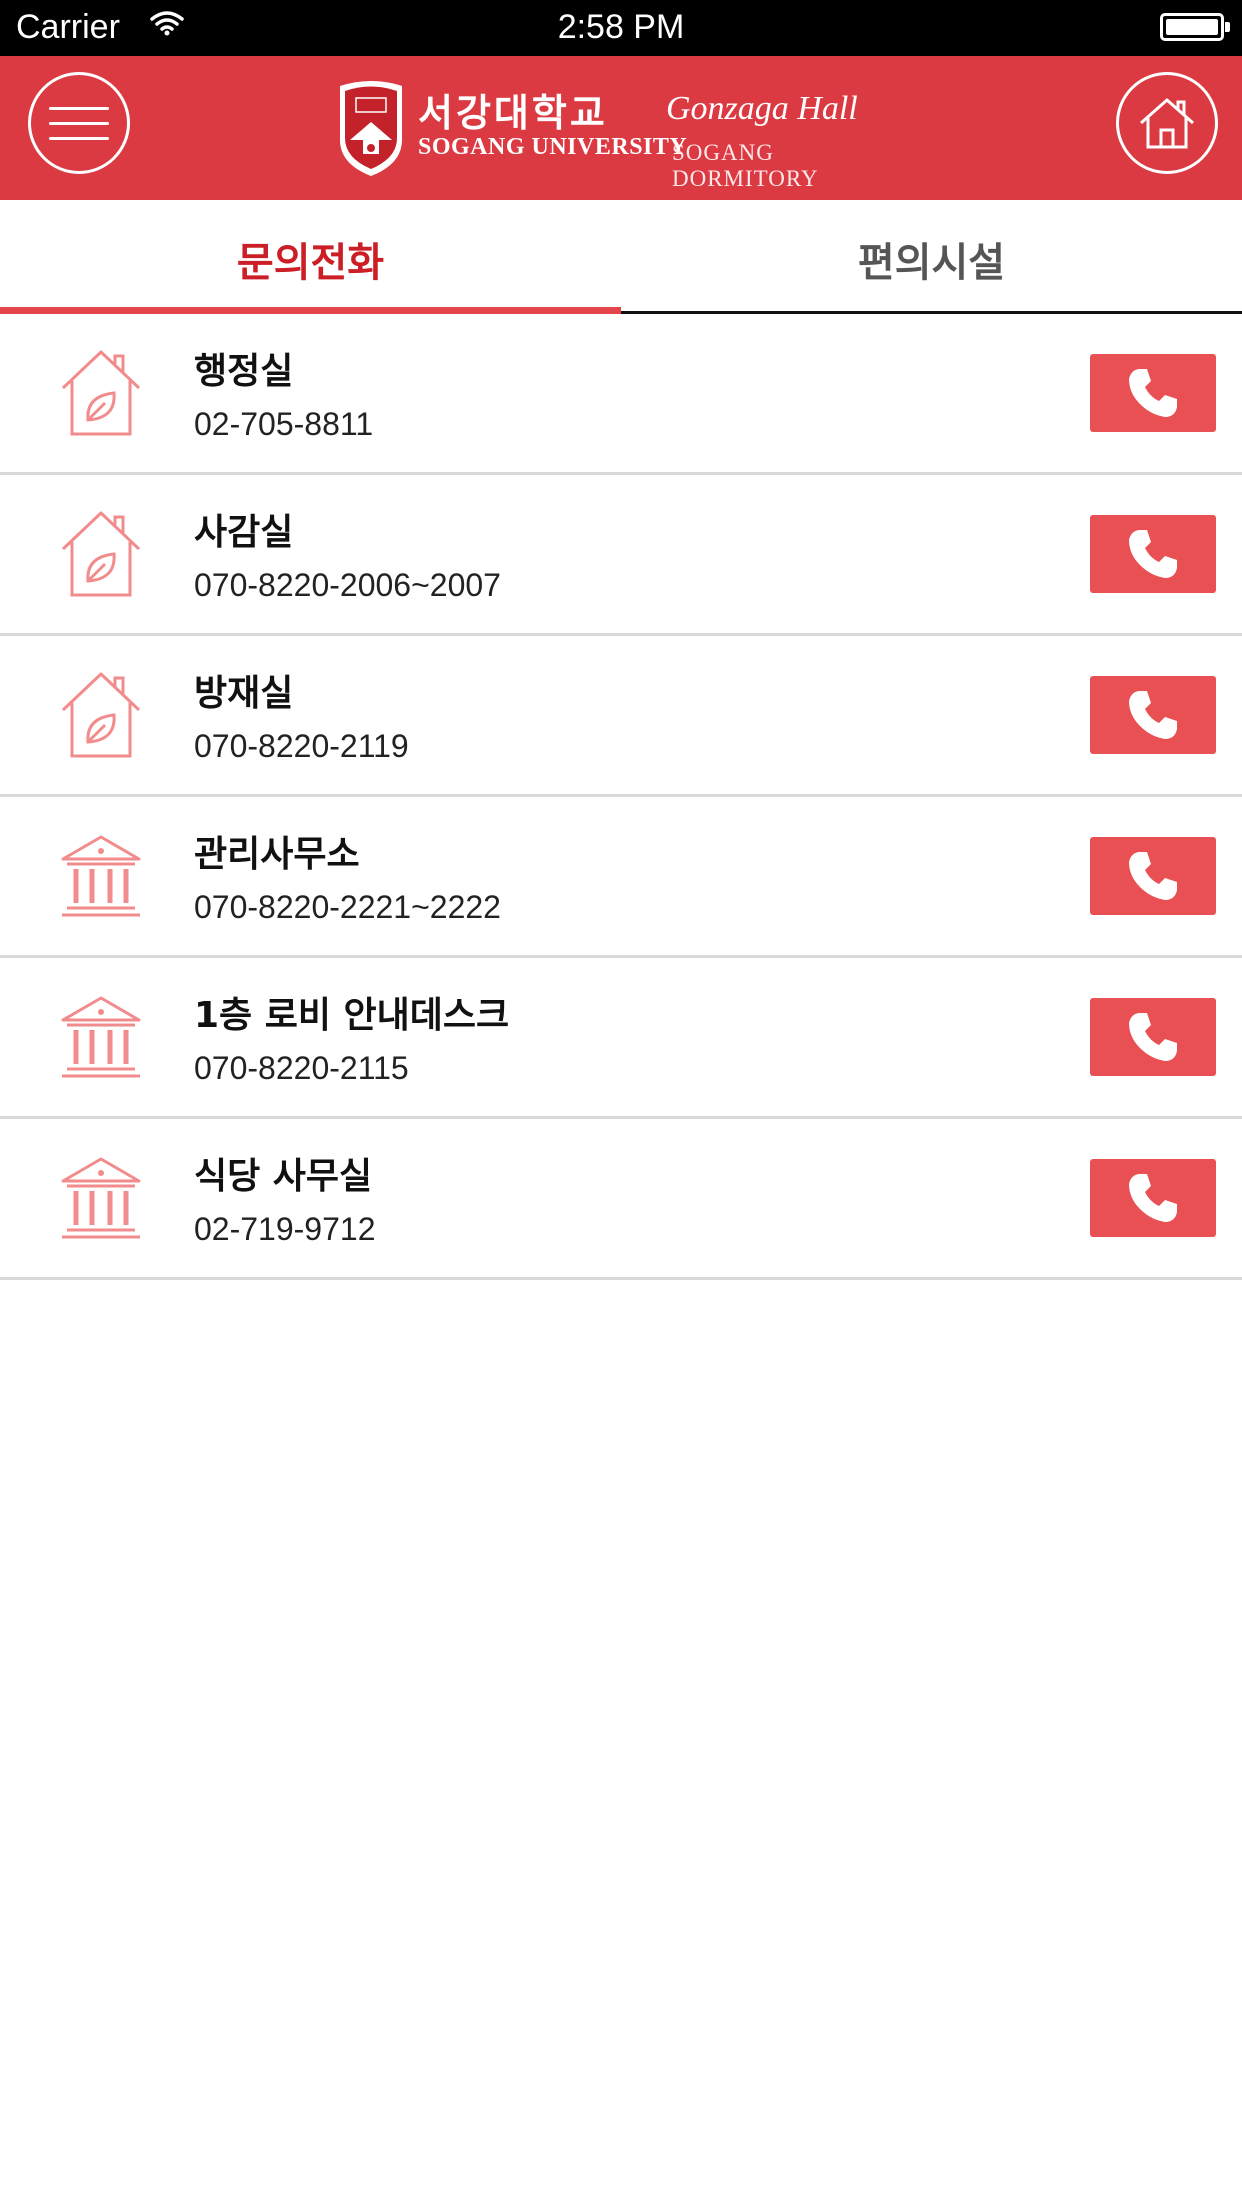  I want to click on tab-facilities: 편의시설, so click(931, 257).